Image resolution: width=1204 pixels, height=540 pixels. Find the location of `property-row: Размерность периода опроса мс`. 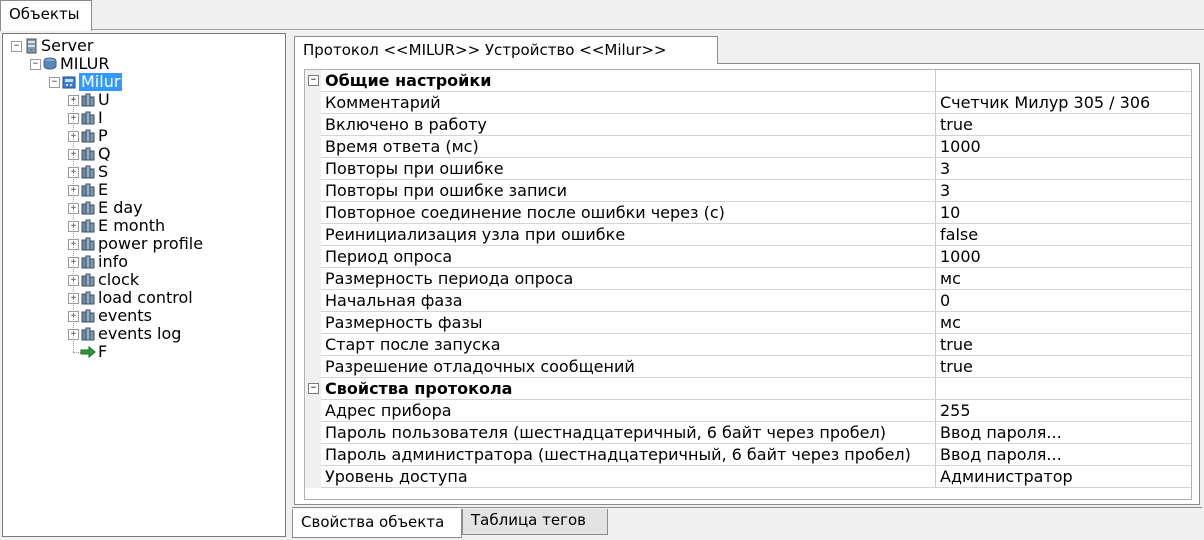

property-row: Размерность периода опроса мс is located at coordinates (748, 279).